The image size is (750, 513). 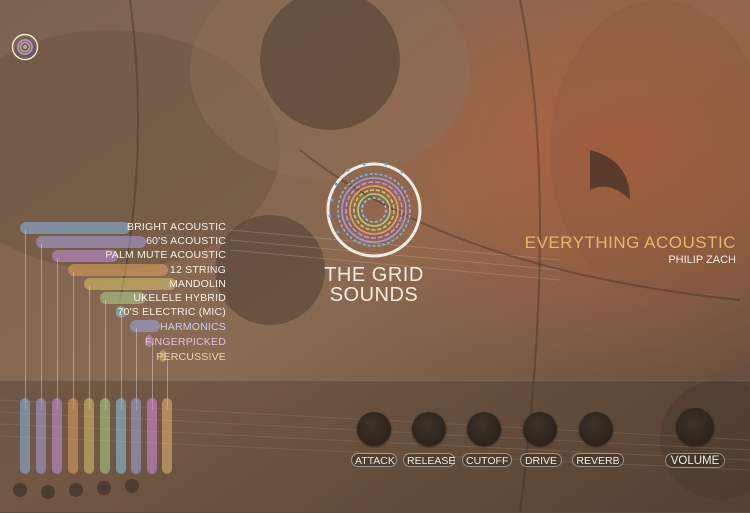 What do you see at coordinates (596, 429) in the screenshot?
I see `reverb-knob` at bounding box center [596, 429].